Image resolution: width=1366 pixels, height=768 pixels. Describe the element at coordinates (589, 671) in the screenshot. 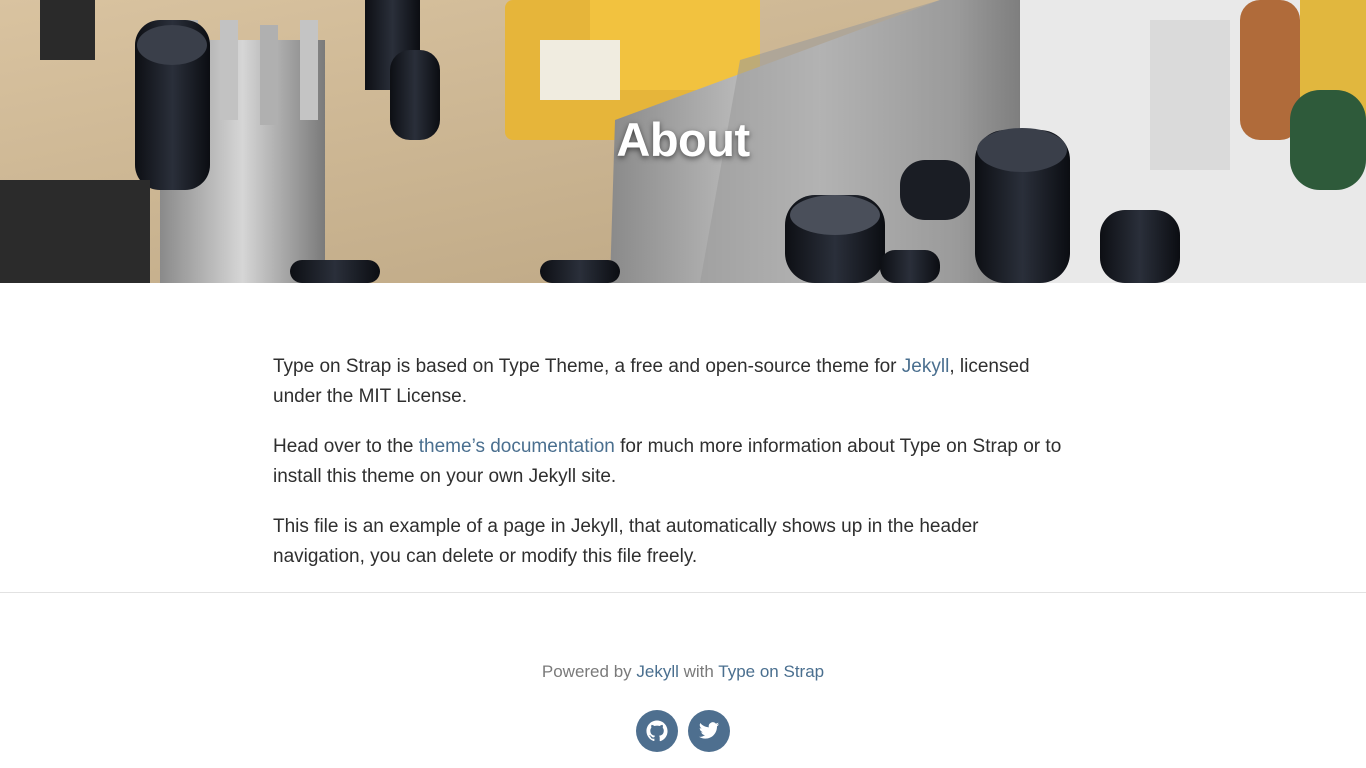

I see `powered-by-text: Powered by` at that location.